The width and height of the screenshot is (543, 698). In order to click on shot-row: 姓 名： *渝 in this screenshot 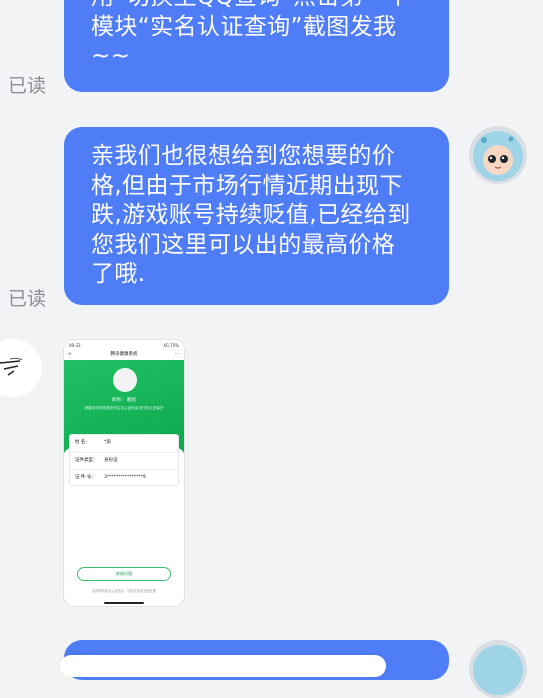, I will do `click(124, 444)`.